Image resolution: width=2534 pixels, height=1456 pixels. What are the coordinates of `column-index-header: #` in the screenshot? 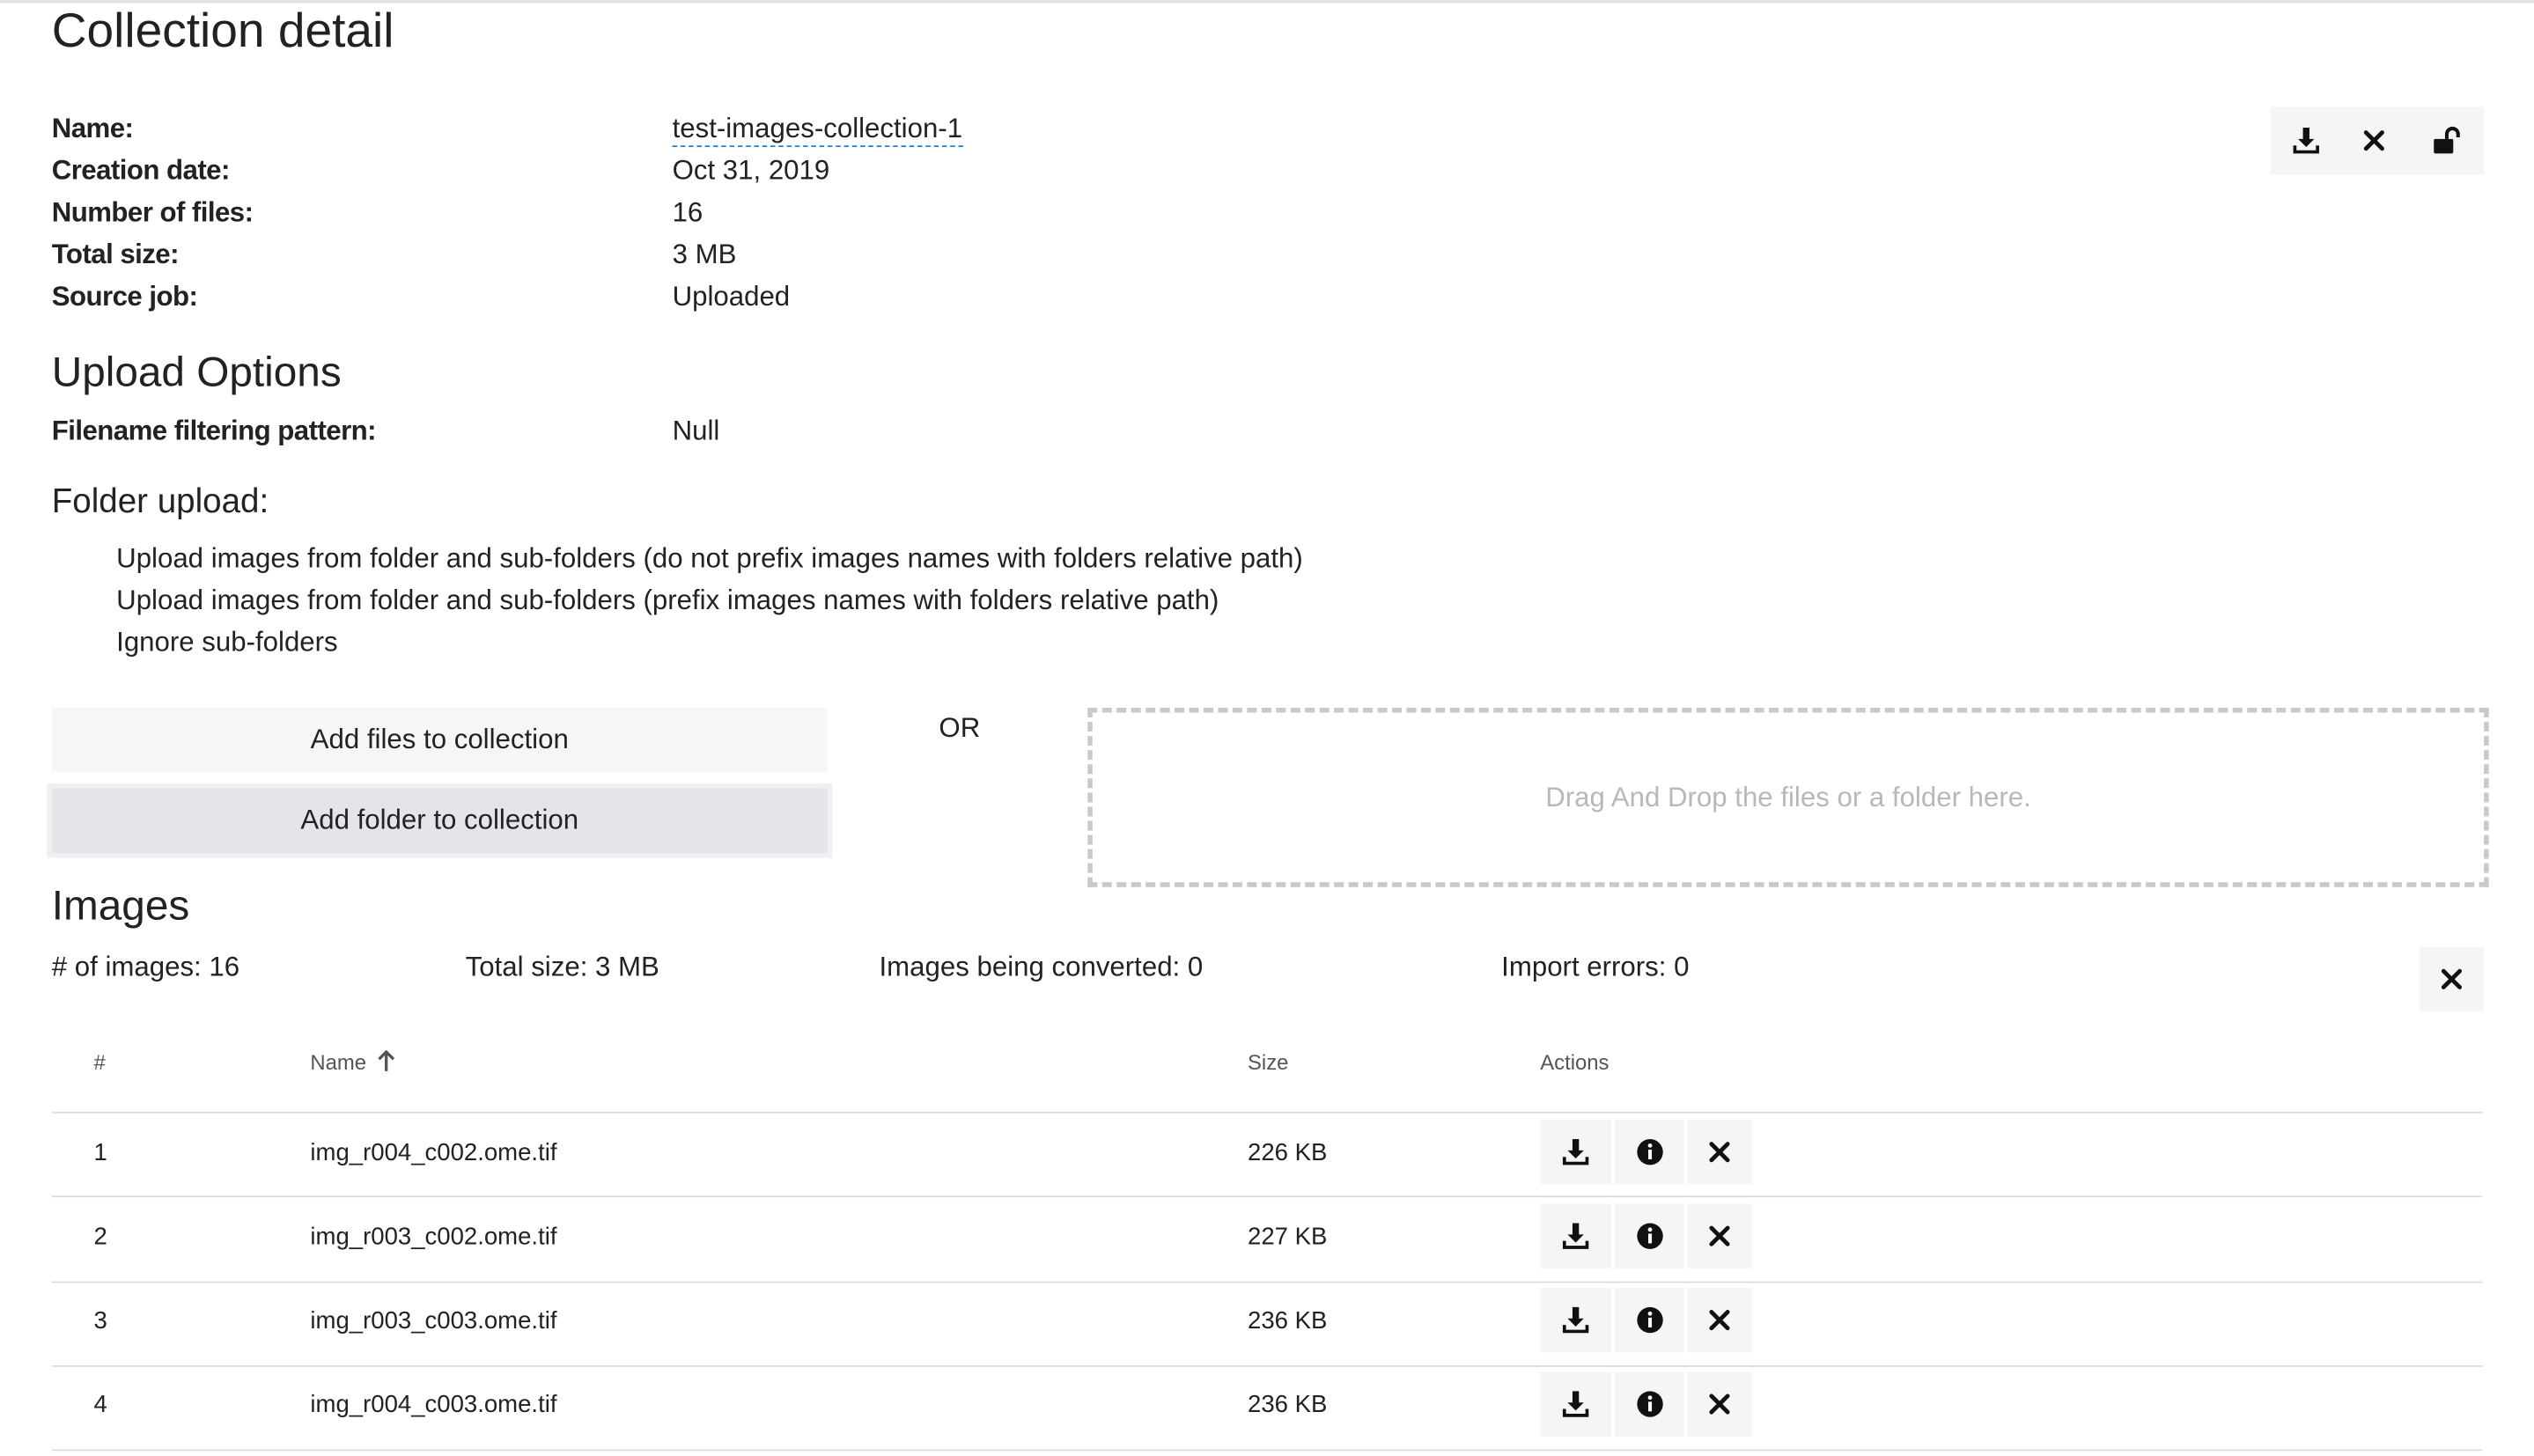 It's located at (99, 1062).